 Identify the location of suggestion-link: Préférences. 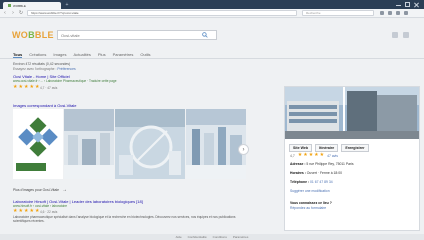
(66, 69).